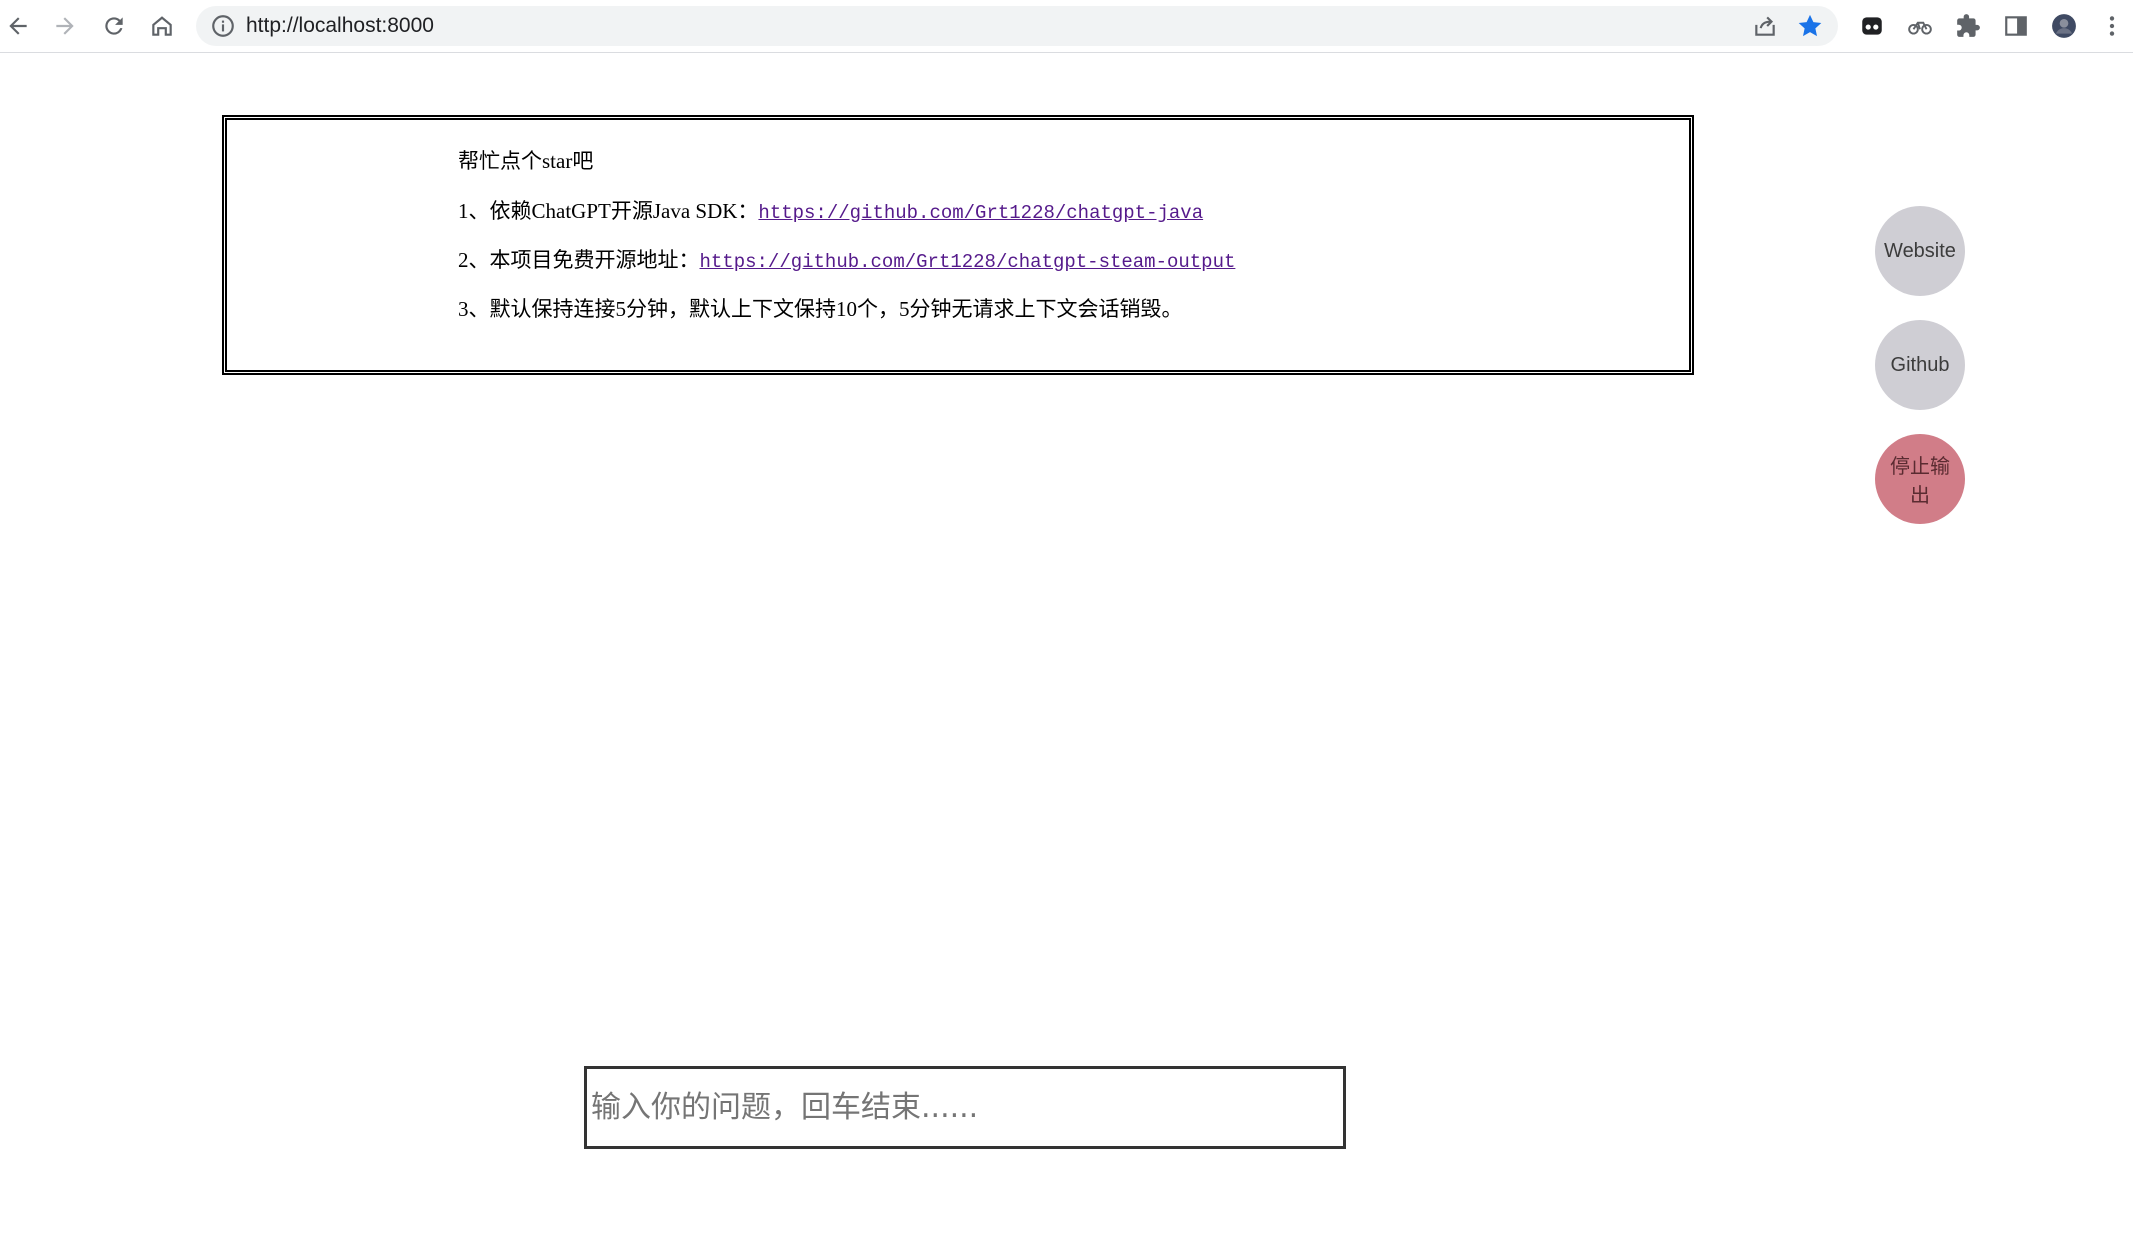 Image resolution: width=2133 pixels, height=1258 pixels. What do you see at coordinates (1765, 26) in the screenshot?
I see `share-icon` at bounding box center [1765, 26].